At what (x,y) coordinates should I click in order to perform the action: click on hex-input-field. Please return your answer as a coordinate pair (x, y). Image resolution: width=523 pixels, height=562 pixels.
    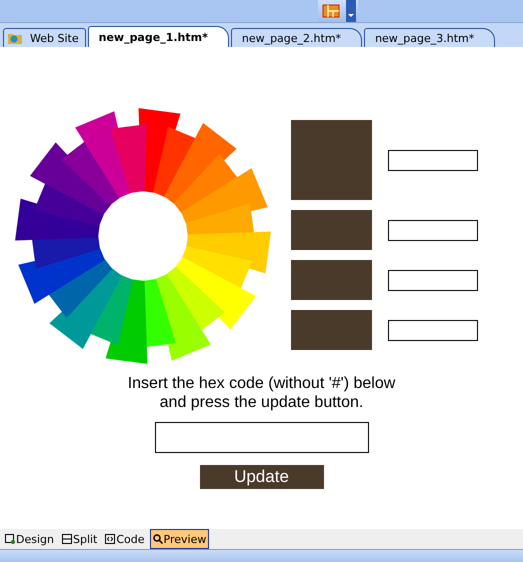
    Looking at the image, I should click on (261, 437).